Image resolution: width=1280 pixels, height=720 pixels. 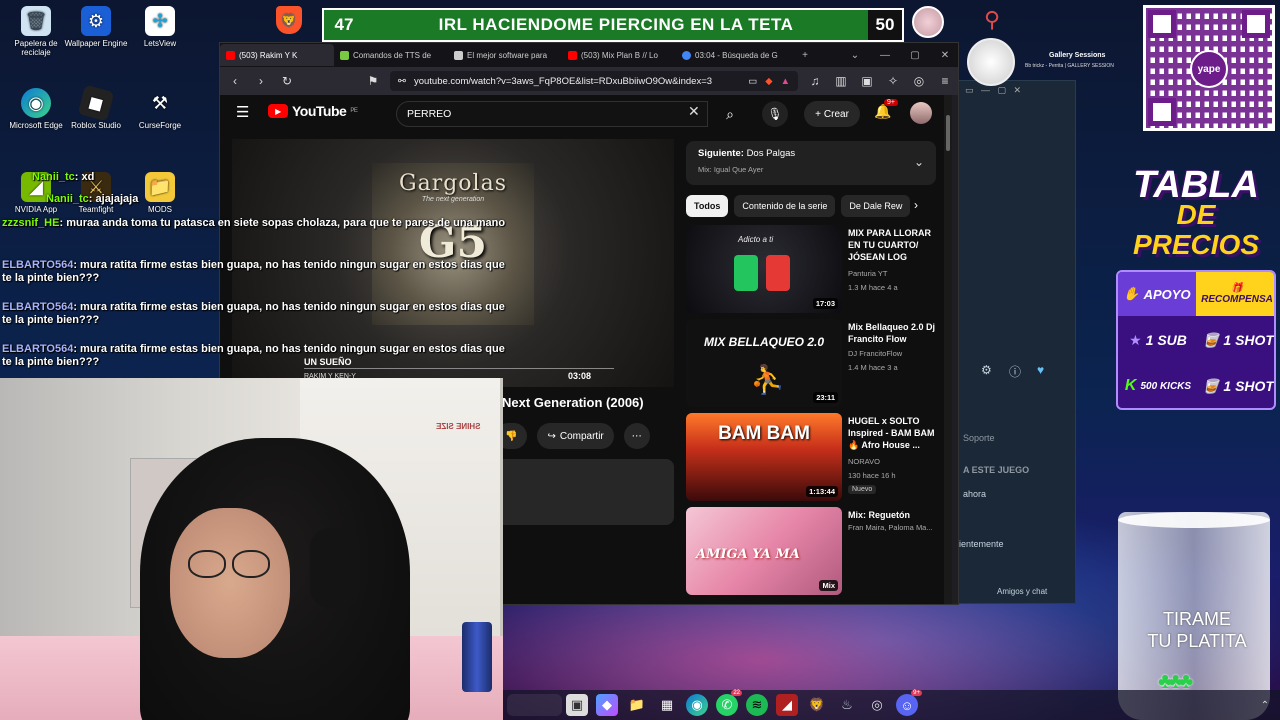 What do you see at coordinates (785, 206) in the screenshot?
I see `chip-series: Contenido de la serie` at bounding box center [785, 206].